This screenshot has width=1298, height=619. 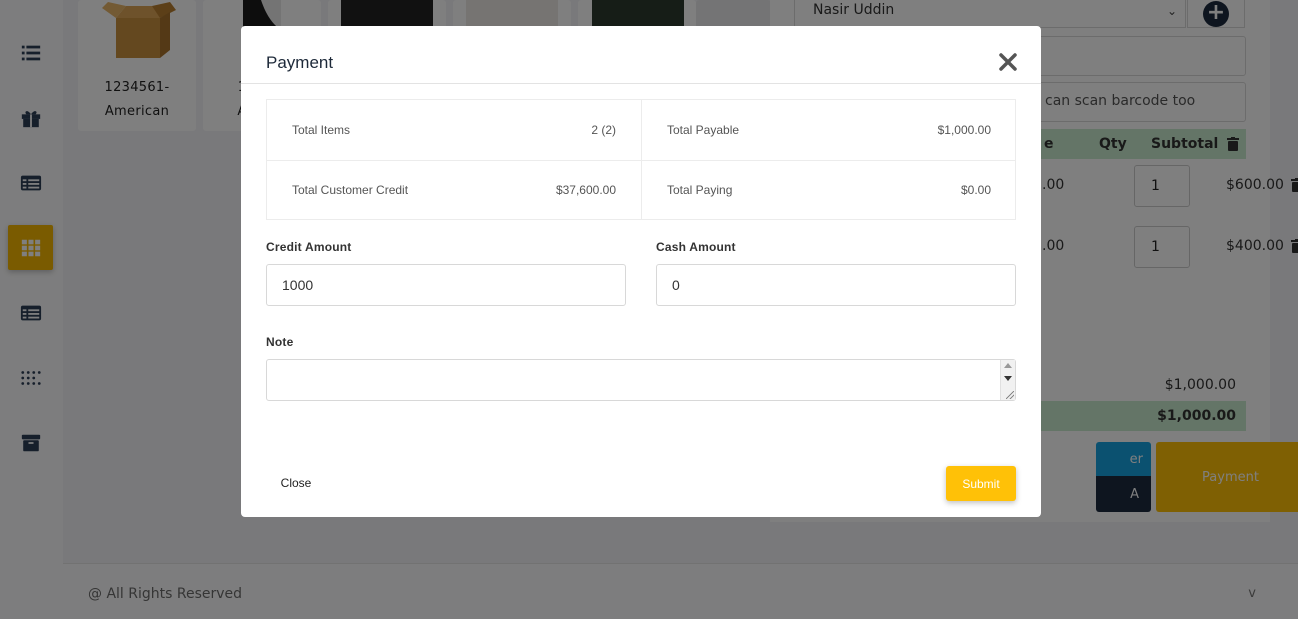 I want to click on close-icon, so click(x=1008, y=62).